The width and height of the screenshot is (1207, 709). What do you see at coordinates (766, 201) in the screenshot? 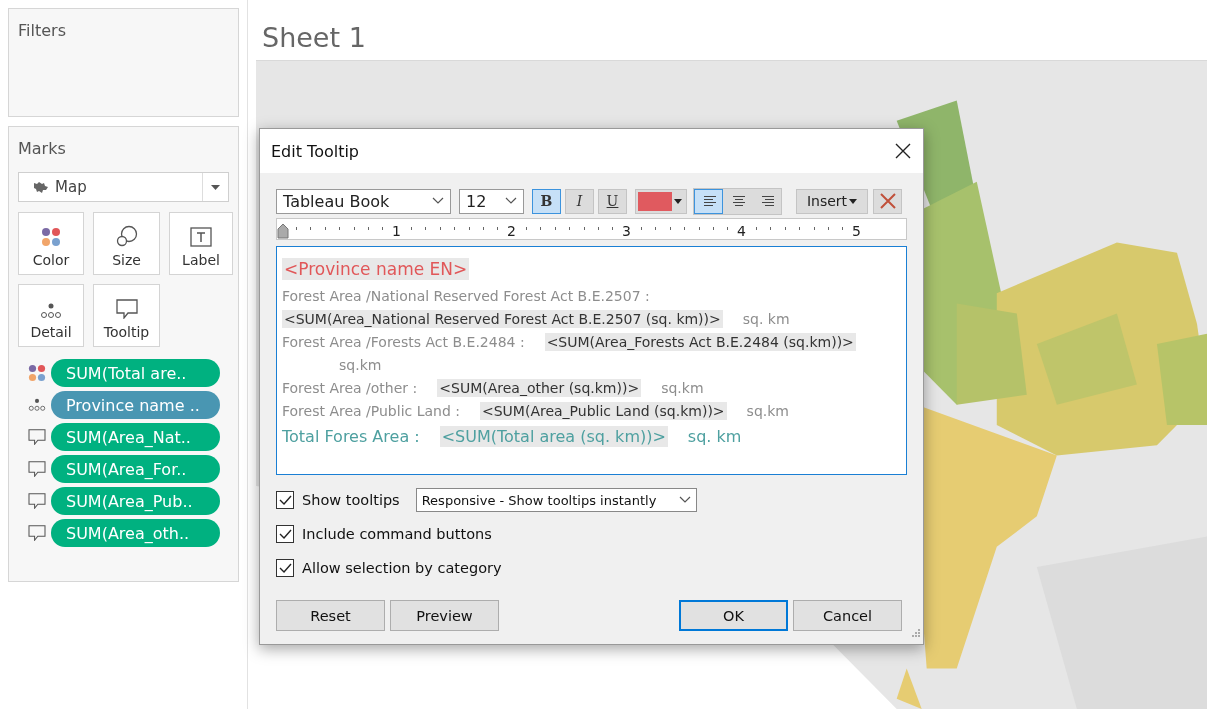
I see `align-right-icon` at bounding box center [766, 201].